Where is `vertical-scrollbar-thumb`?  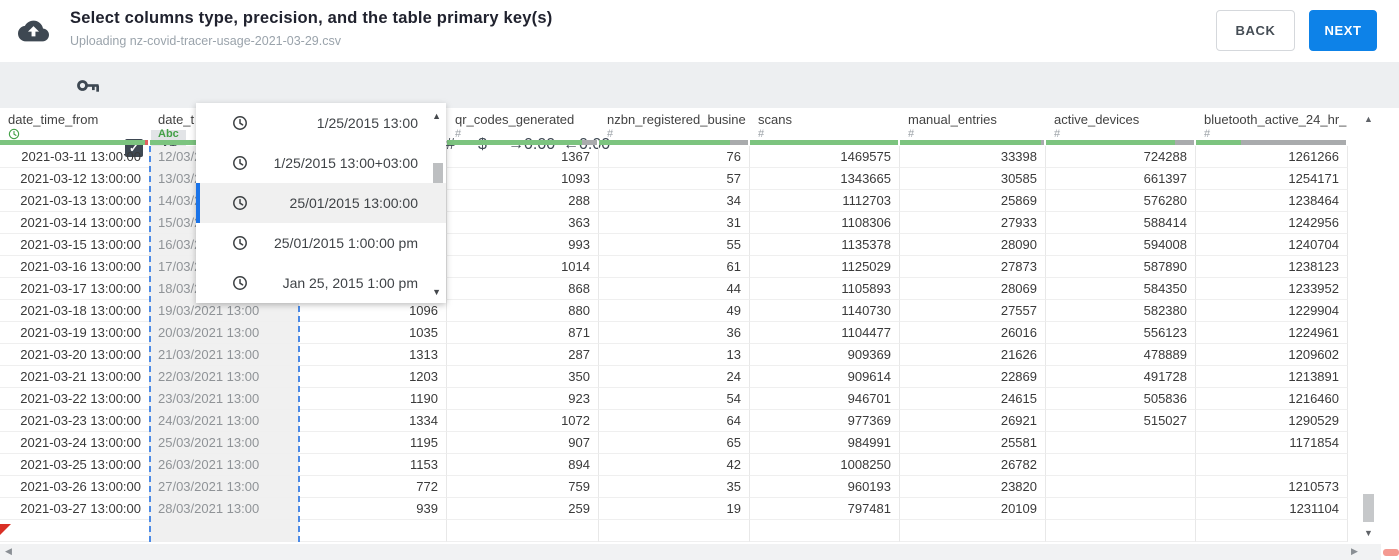 vertical-scrollbar-thumb is located at coordinates (1368, 508).